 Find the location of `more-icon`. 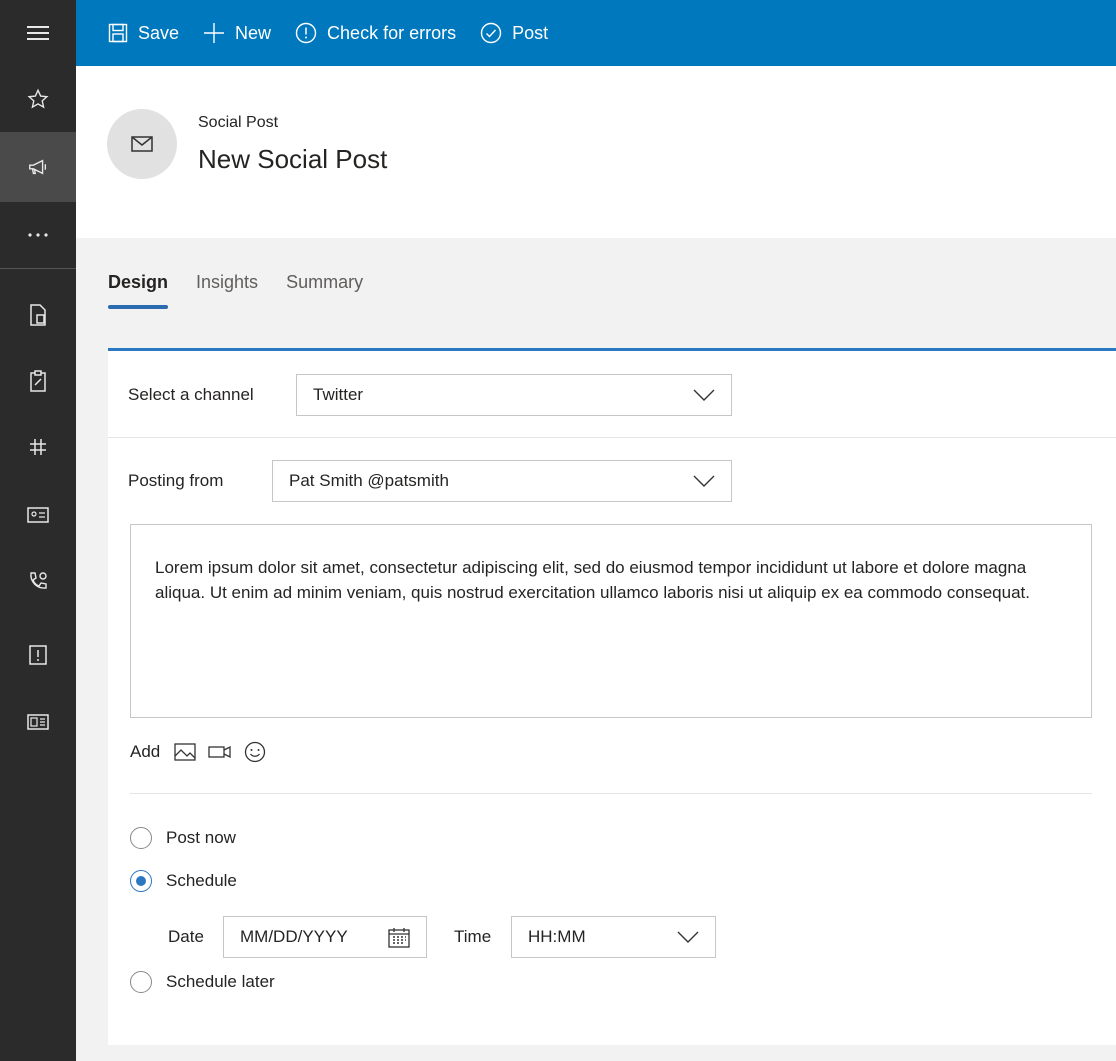

more-icon is located at coordinates (38, 235).